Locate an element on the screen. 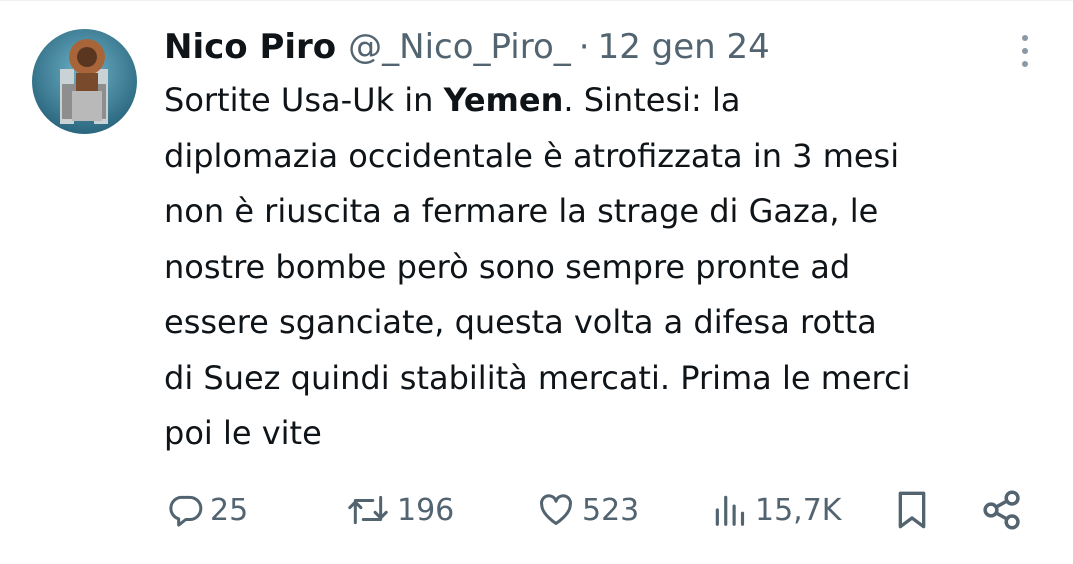  reply-count: 25 is located at coordinates (229, 510).